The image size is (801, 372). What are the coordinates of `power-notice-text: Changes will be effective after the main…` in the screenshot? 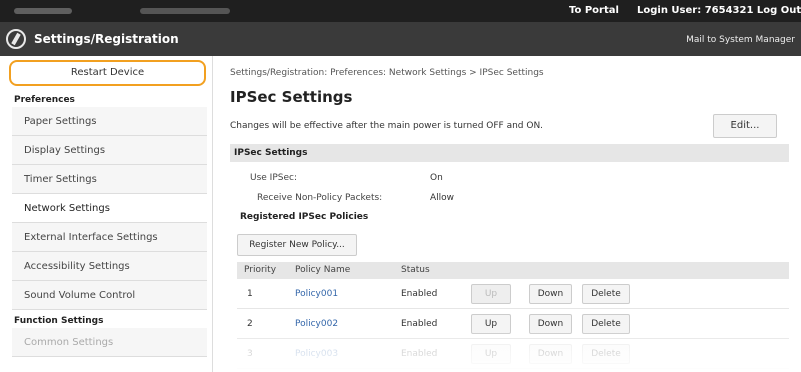 It's located at (387, 126).